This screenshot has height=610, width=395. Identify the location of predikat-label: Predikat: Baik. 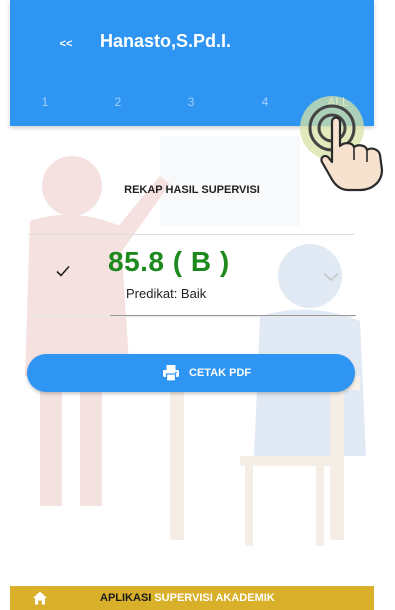
(166, 293).